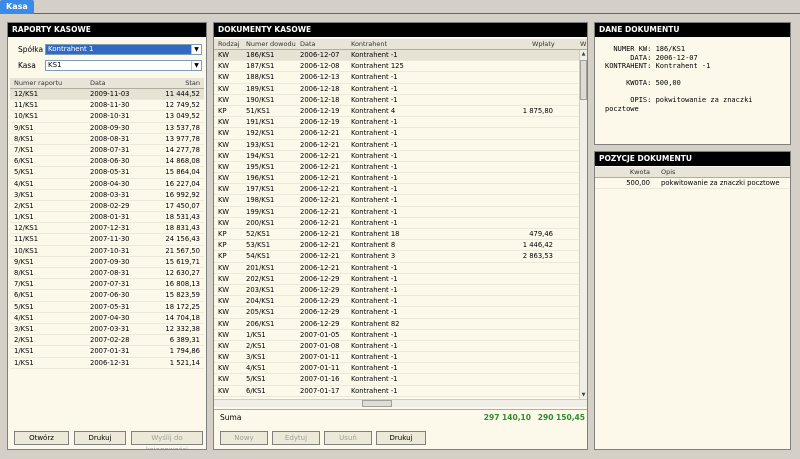 The width and height of the screenshot is (800, 459). Describe the element at coordinates (396, 268) in the screenshot. I see `table-row: KW 201/KS1 2006-12-21 Kontrahent -1` at that location.